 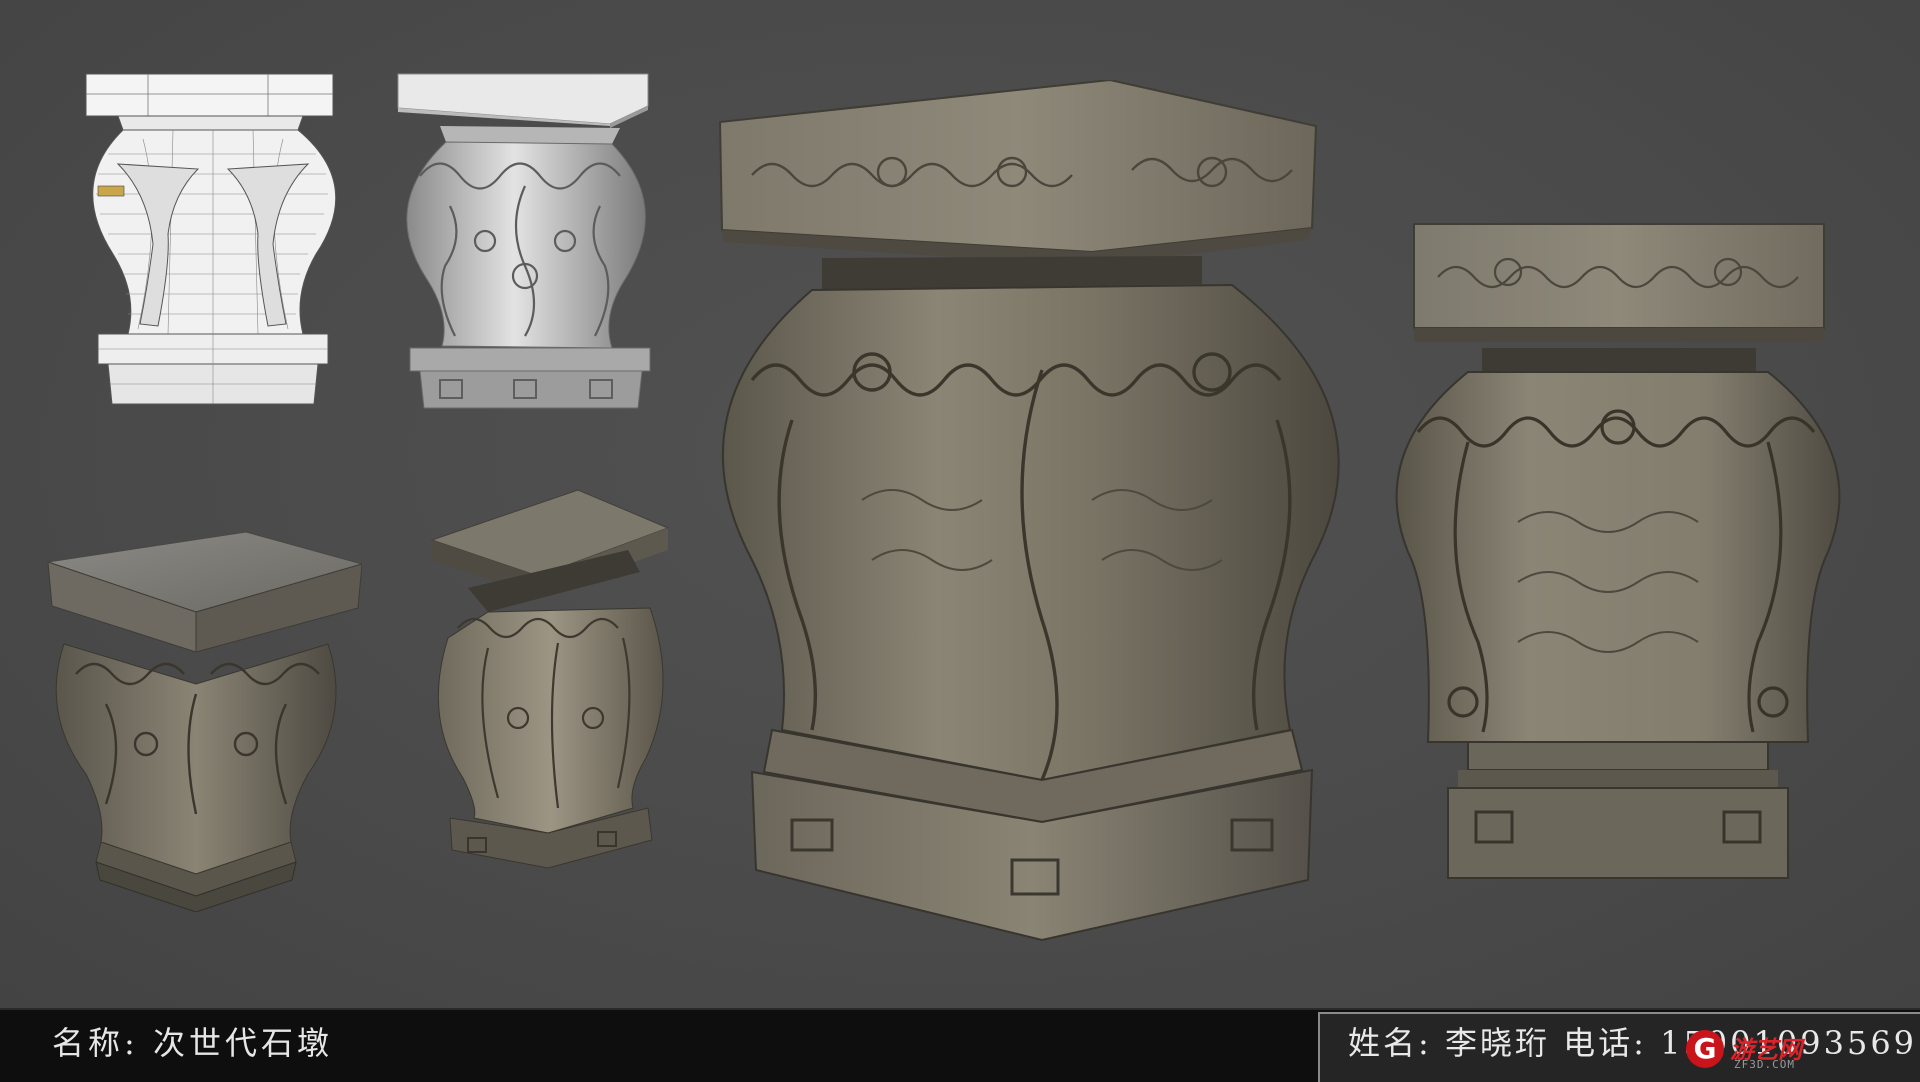 I want to click on highpoly-sculpt-view, so click(x=525, y=241).